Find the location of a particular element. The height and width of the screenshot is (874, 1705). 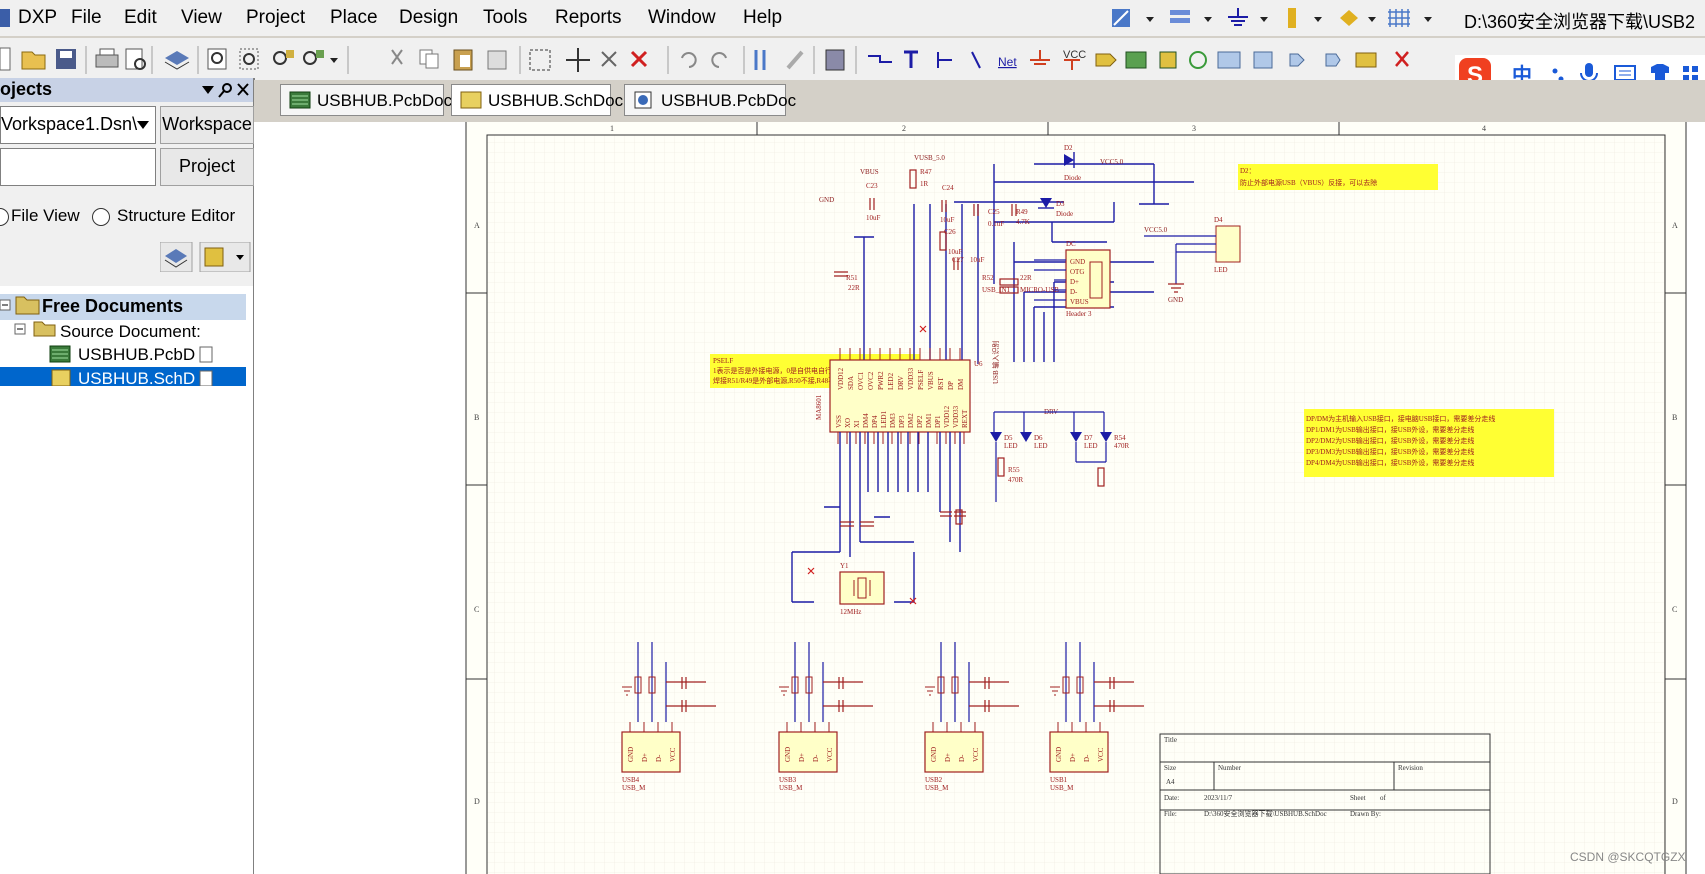

r52-val: MICRO-USB is located at coordinates (1039, 290).